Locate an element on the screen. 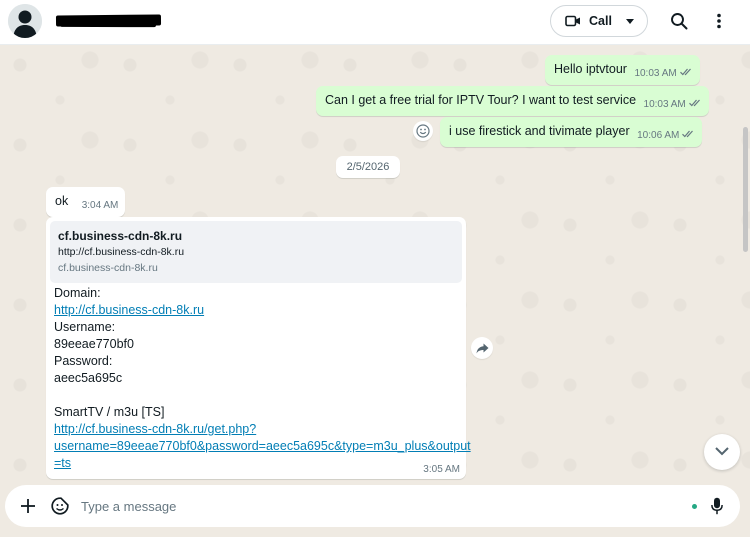 The image size is (750, 537). message-incoming: ok 3:04 AM is located at coordinates (86, 202).